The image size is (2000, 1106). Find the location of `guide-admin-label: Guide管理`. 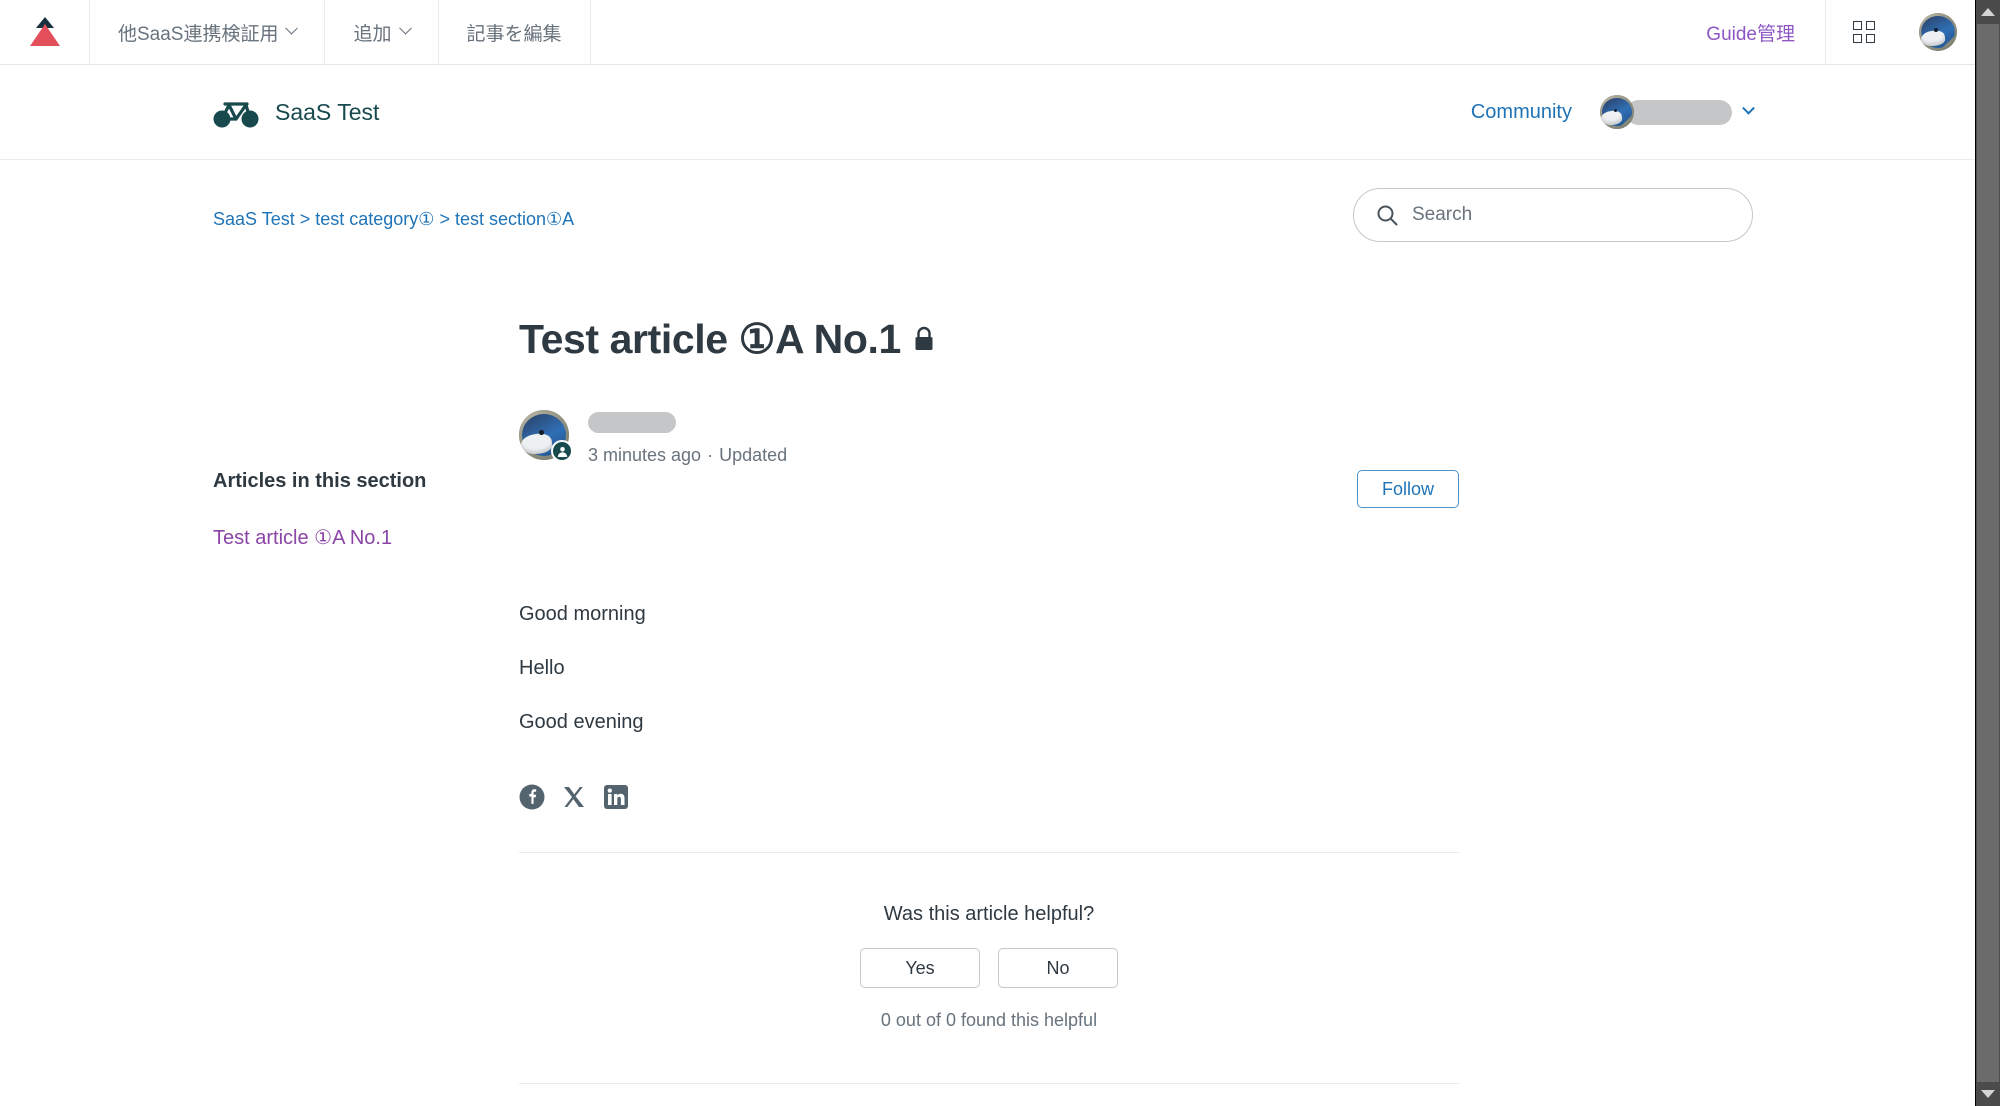

guide-admin-label: Guide管理 is located at coordinates (1750, 34).